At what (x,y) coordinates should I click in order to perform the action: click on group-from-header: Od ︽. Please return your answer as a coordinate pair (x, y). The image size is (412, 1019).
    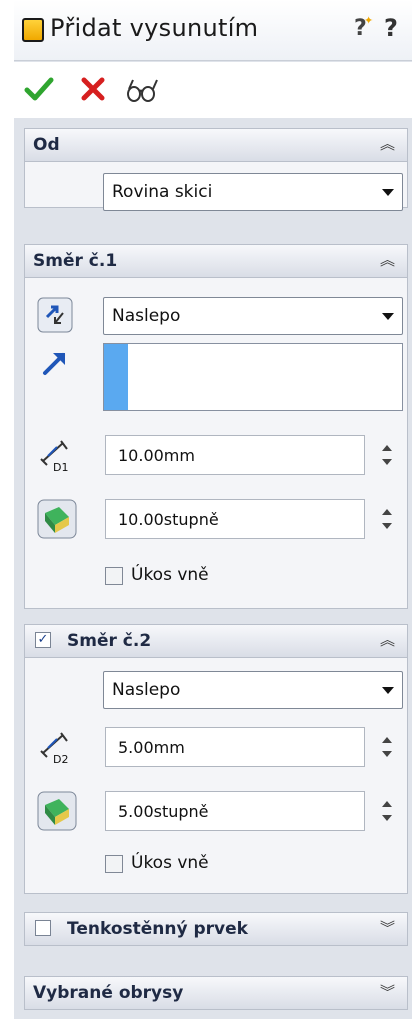
    Looking at the image, I should click on (216, 145).